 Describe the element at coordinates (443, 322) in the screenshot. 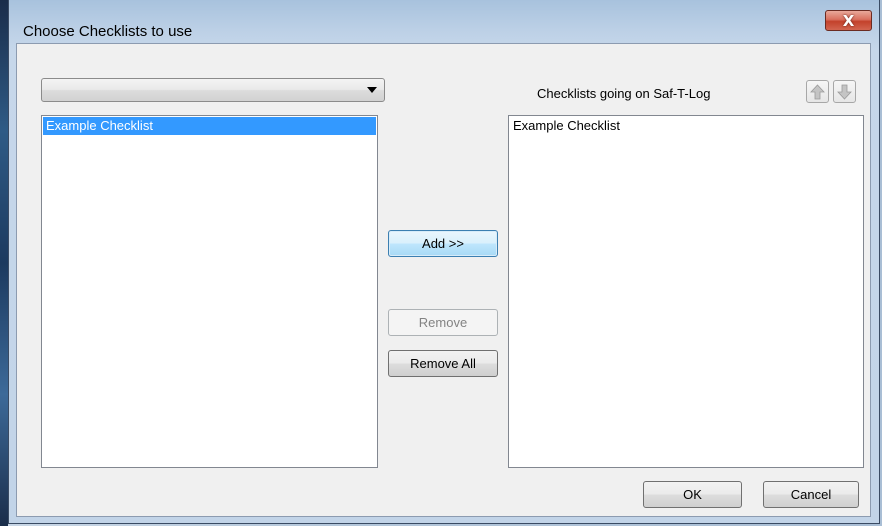

I see `remove-button: Remove` at that location.